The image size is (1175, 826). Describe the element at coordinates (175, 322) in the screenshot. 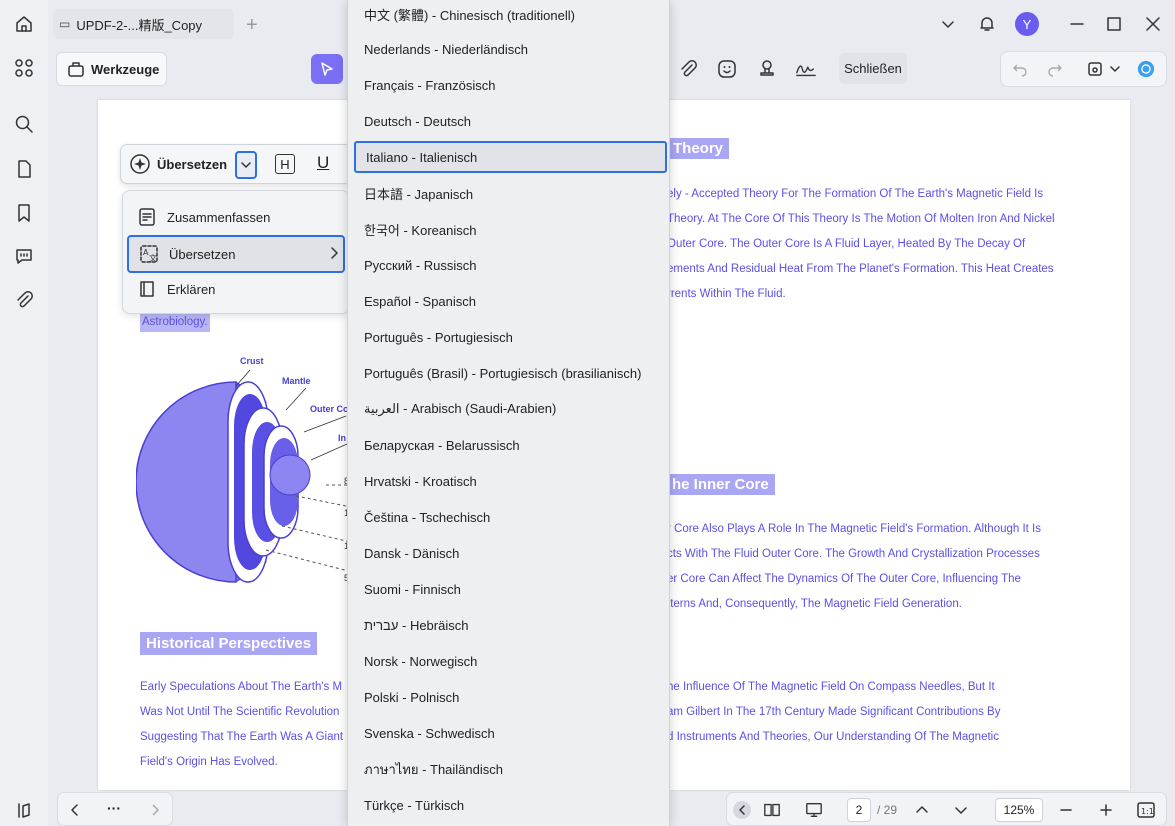

I see `selected-text: Astrobiology.` at that location.